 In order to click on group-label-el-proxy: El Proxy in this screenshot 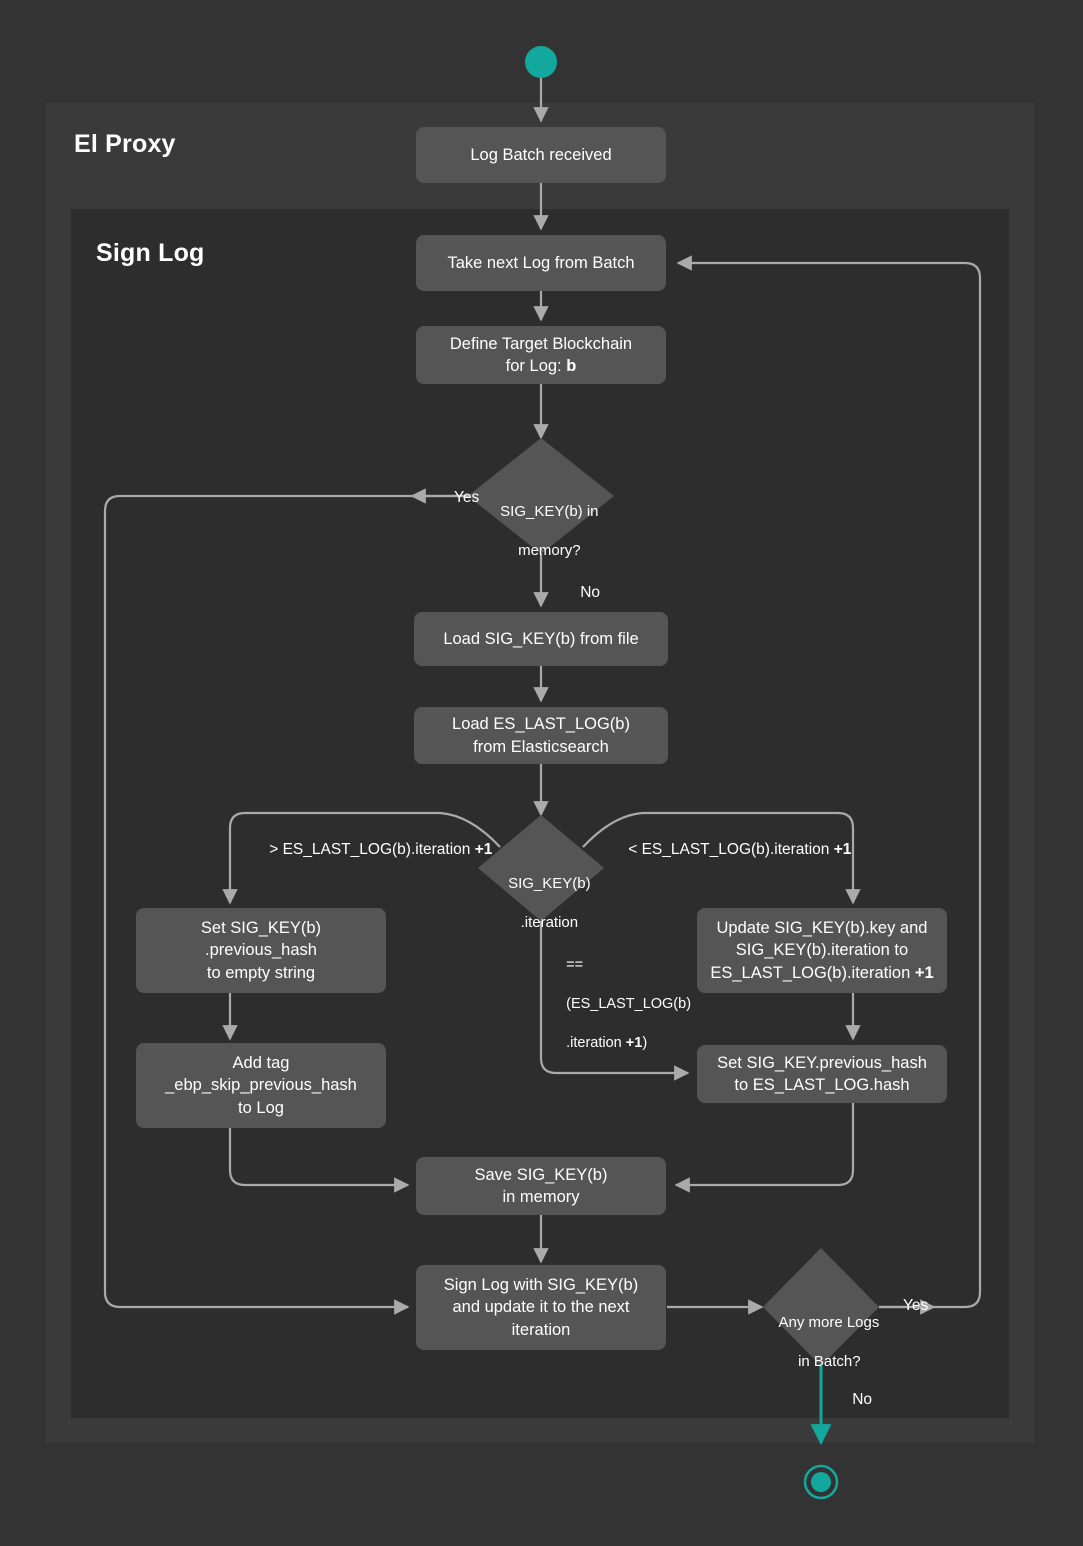, I will do `click(125, 144)`.